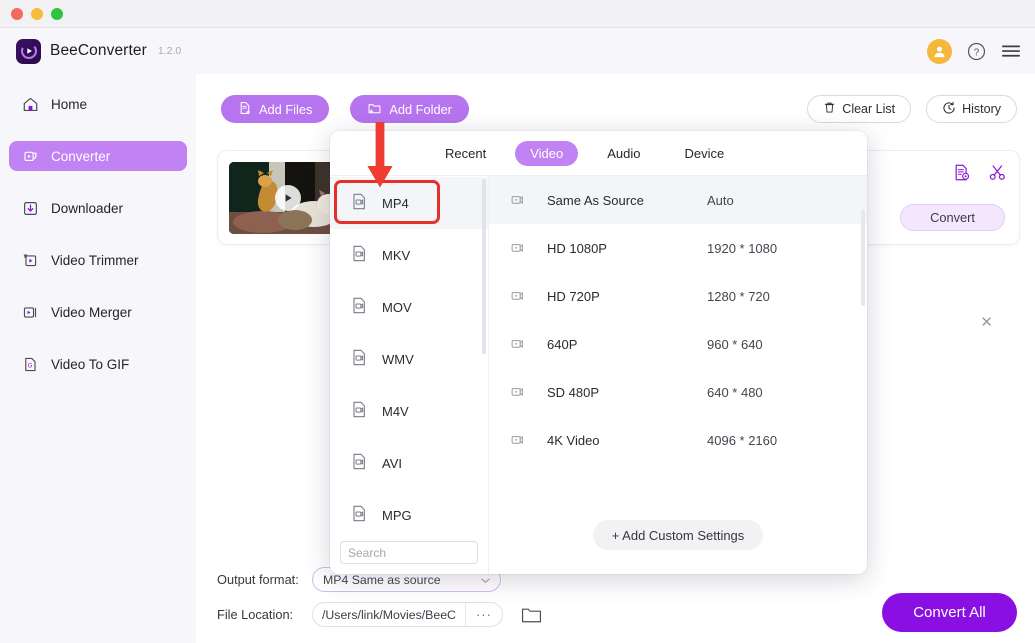 Image resolution: width=1035 pixels, height=643 pixels. Describe the element at coordinates (392, 463) in the screenshot. I see `format-label: AVI` at that location.